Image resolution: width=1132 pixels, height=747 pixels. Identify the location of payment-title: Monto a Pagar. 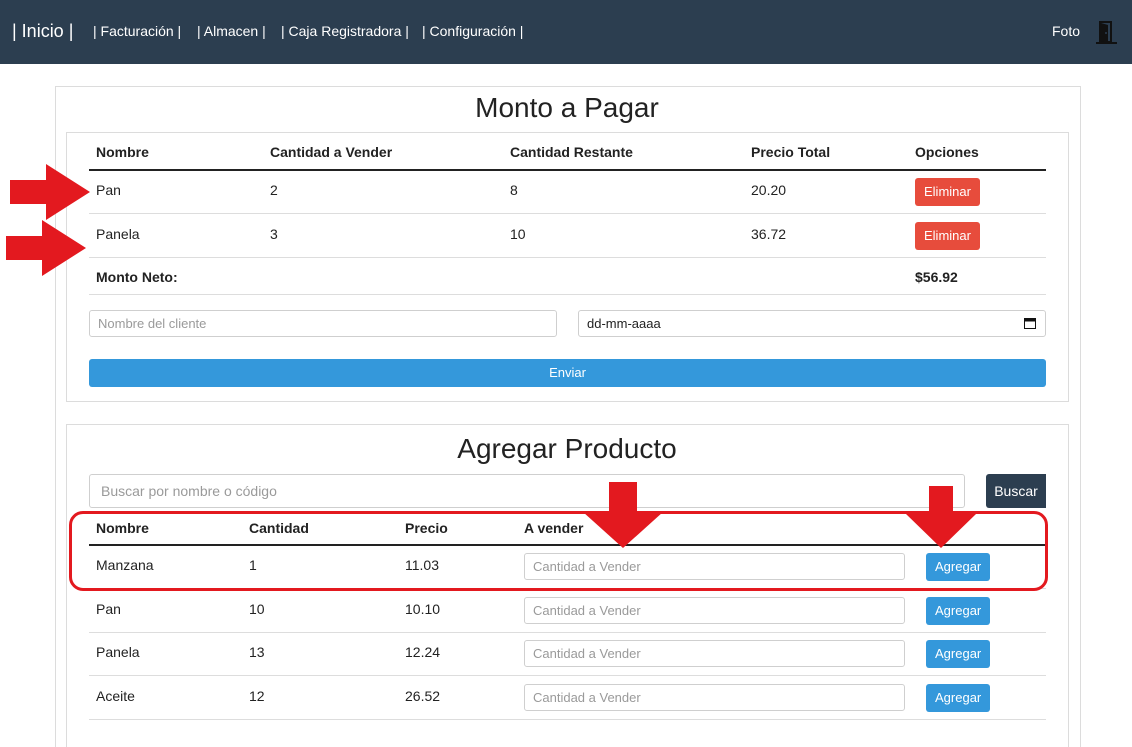
(567, 107).